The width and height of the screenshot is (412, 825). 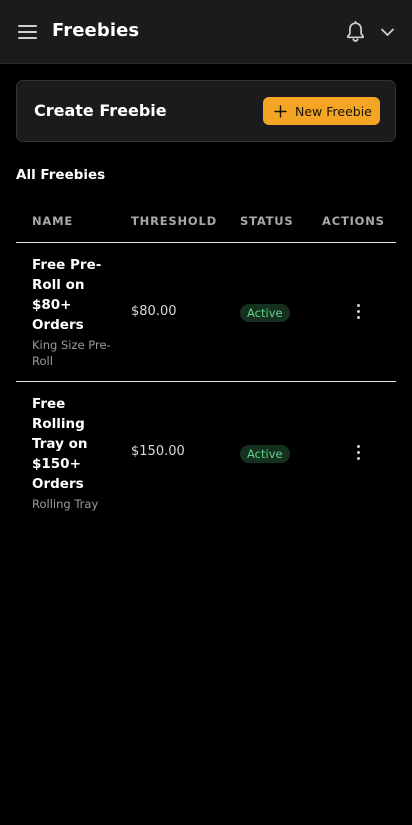 What do you see at coordinates (71, 353) in the screenshot?
I see `freebie-product: King Size Pre-Roll` at bounding box center [71, 353].